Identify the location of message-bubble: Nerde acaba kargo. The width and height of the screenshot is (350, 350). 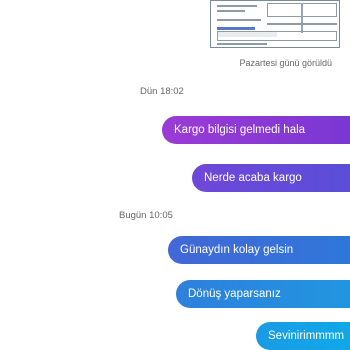
(271, 178).